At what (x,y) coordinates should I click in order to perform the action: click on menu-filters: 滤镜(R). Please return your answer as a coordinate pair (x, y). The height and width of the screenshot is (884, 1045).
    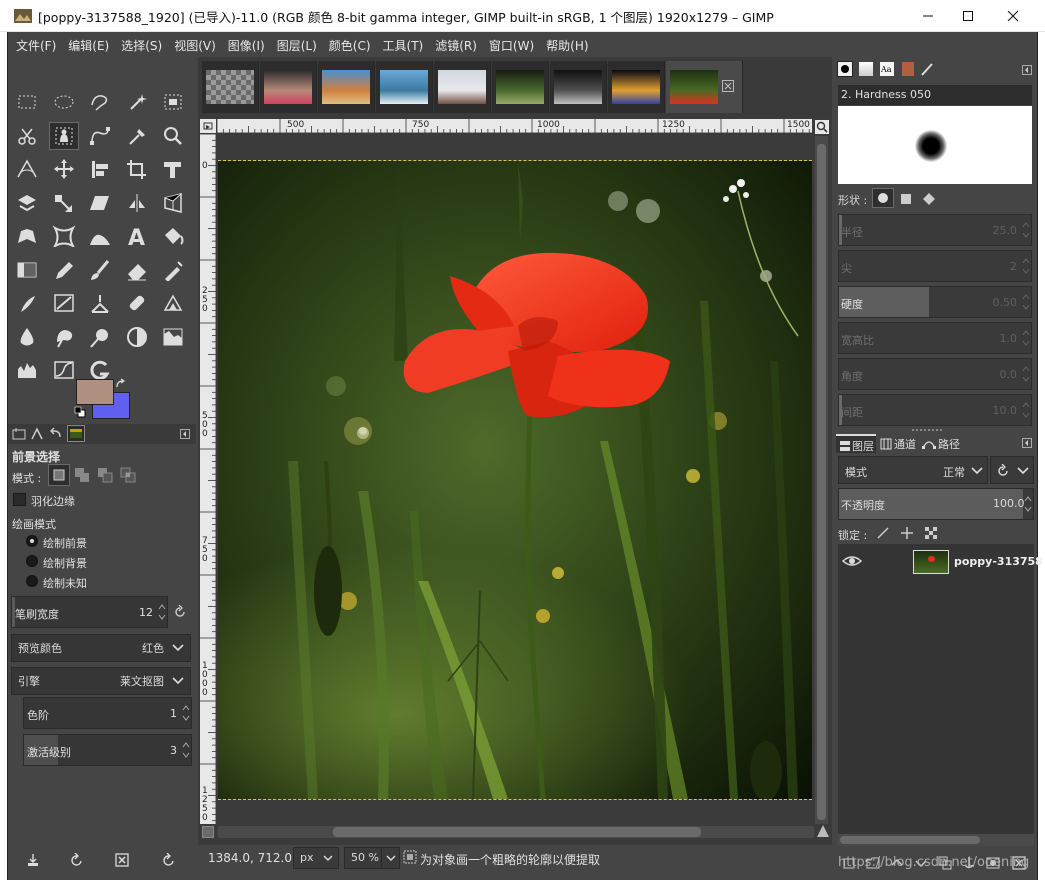
    Looking at the image, I should click on (456, 45).